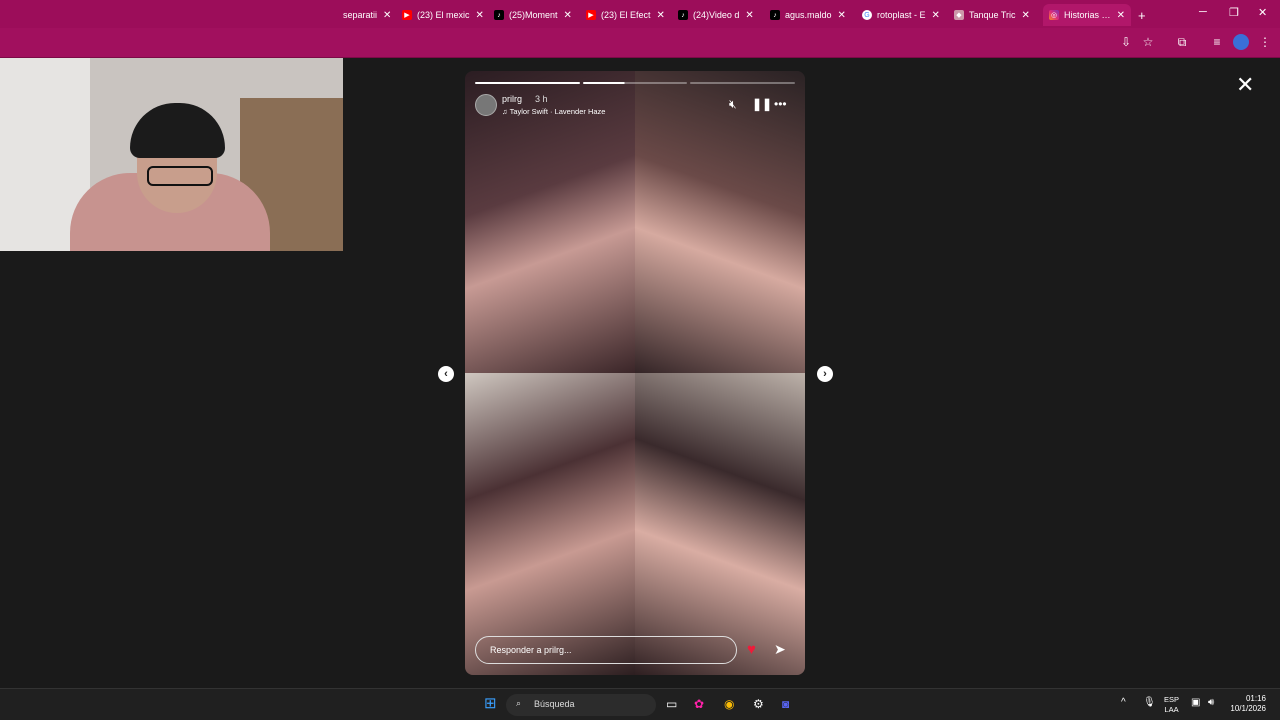 The width and height of the screenshot is (1280, 720). I want to click on music-icon: ♫, so click(506, 111).